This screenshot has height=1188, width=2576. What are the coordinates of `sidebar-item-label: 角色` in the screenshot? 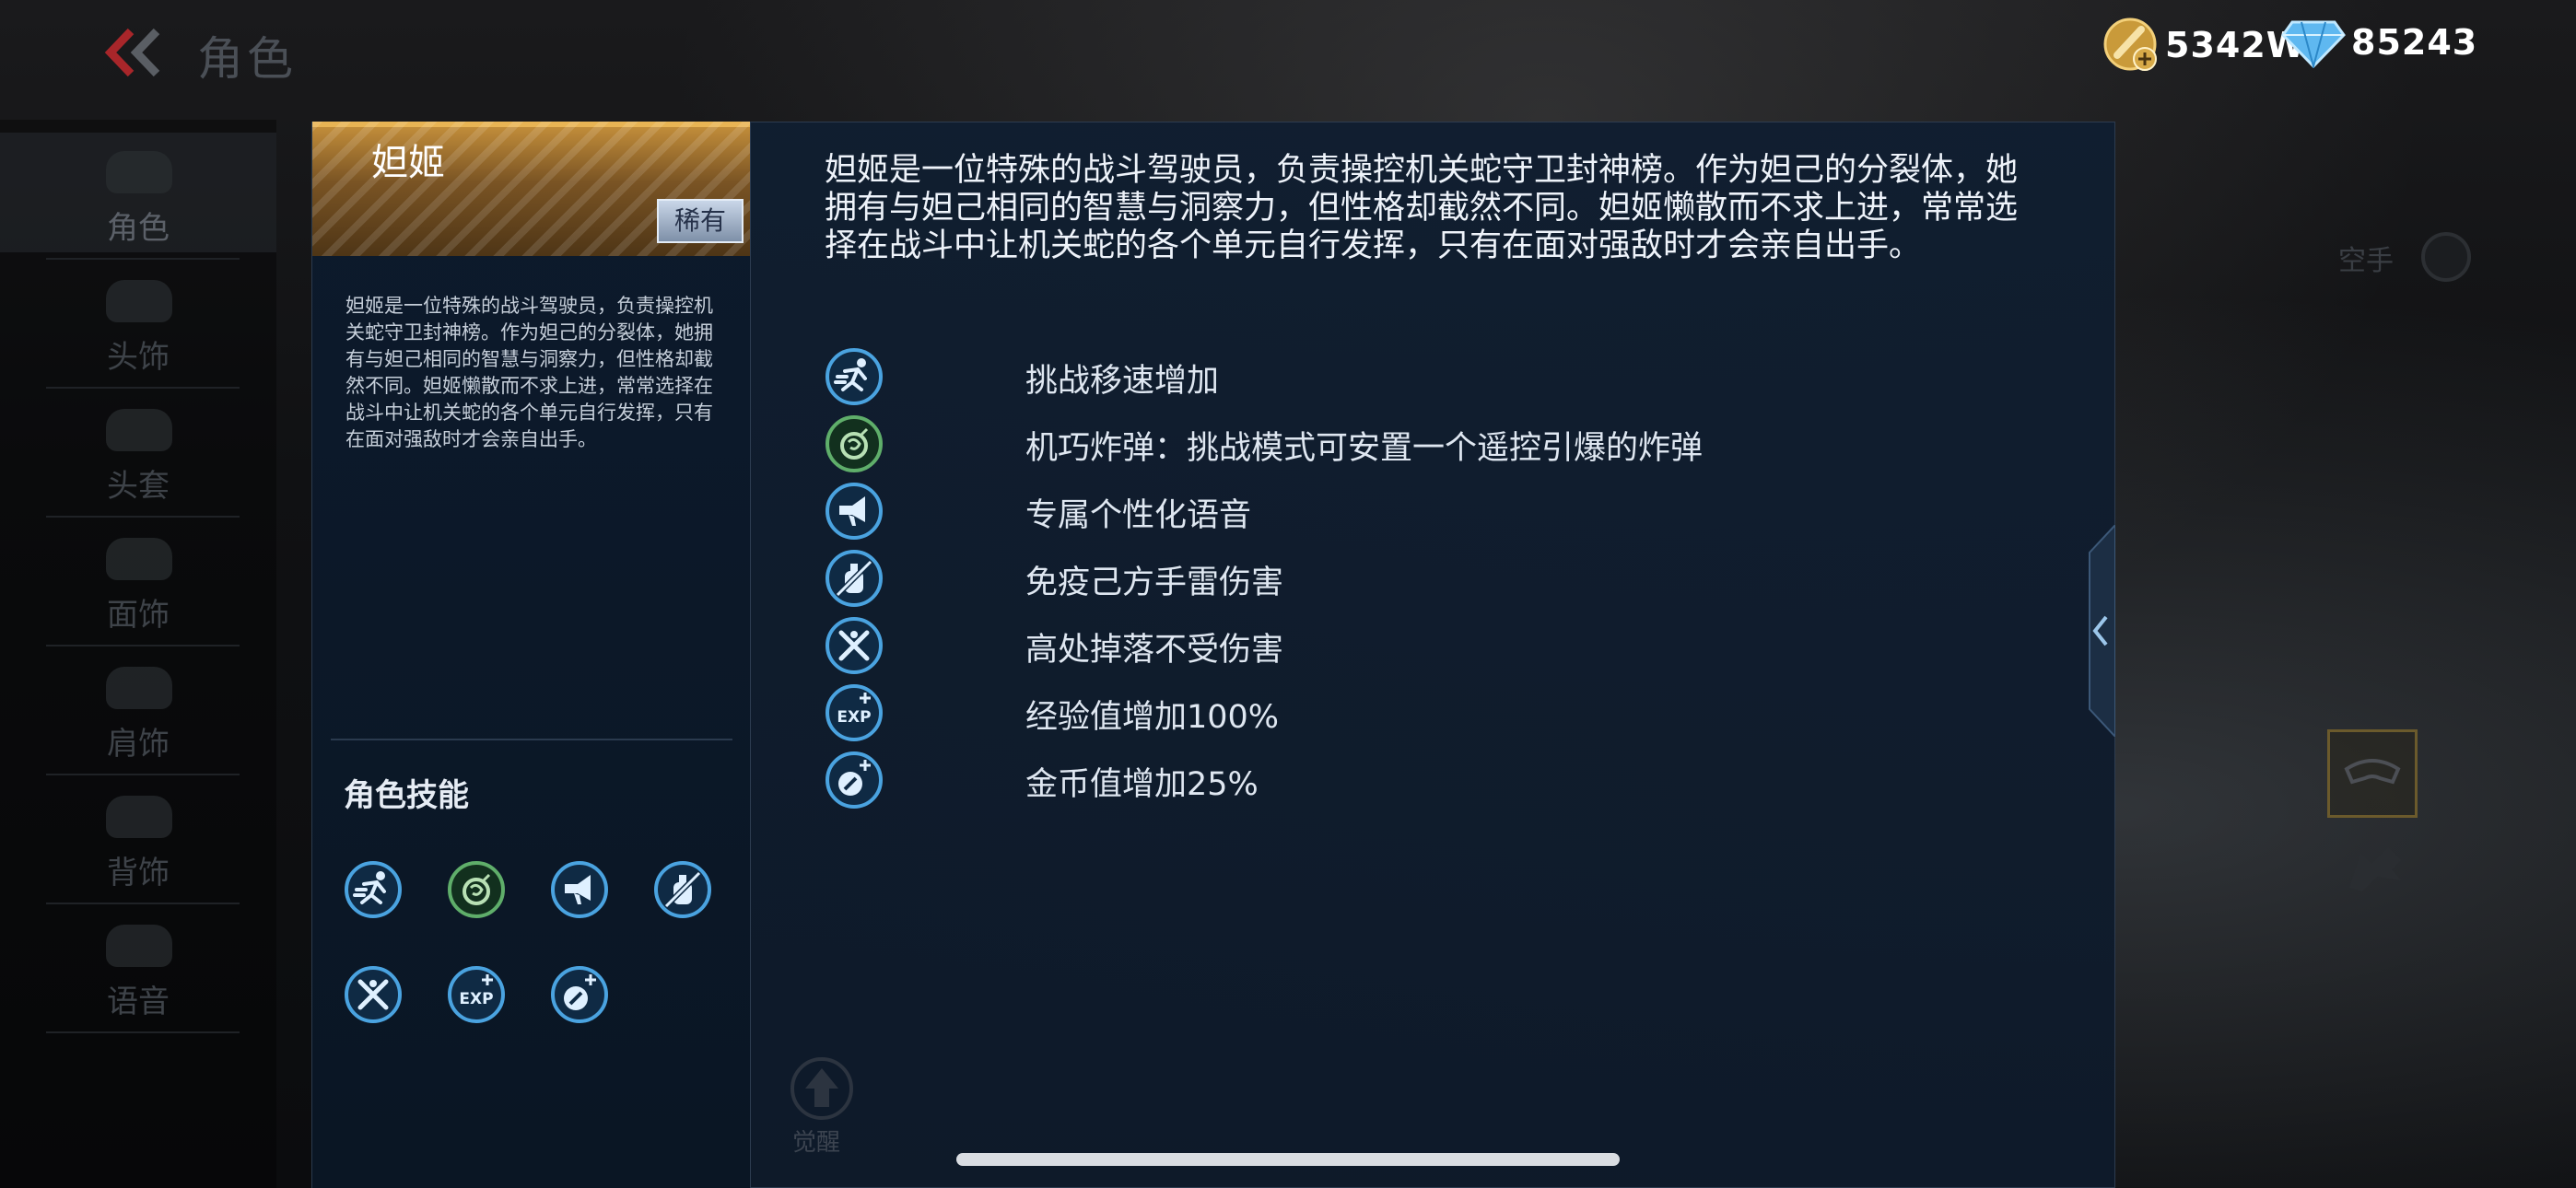 It's located at (138, 228).